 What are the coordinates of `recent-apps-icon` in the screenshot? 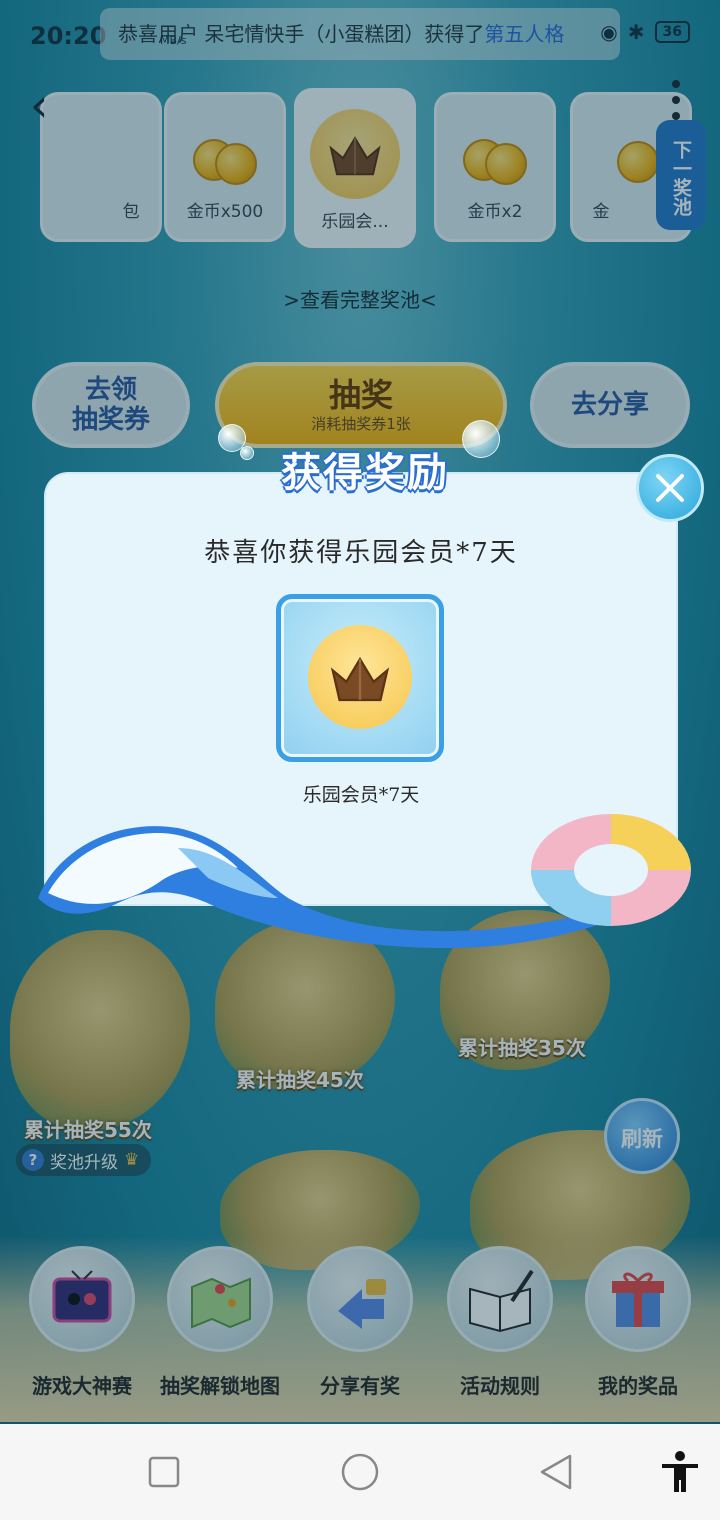 It's located at (164, 1474).